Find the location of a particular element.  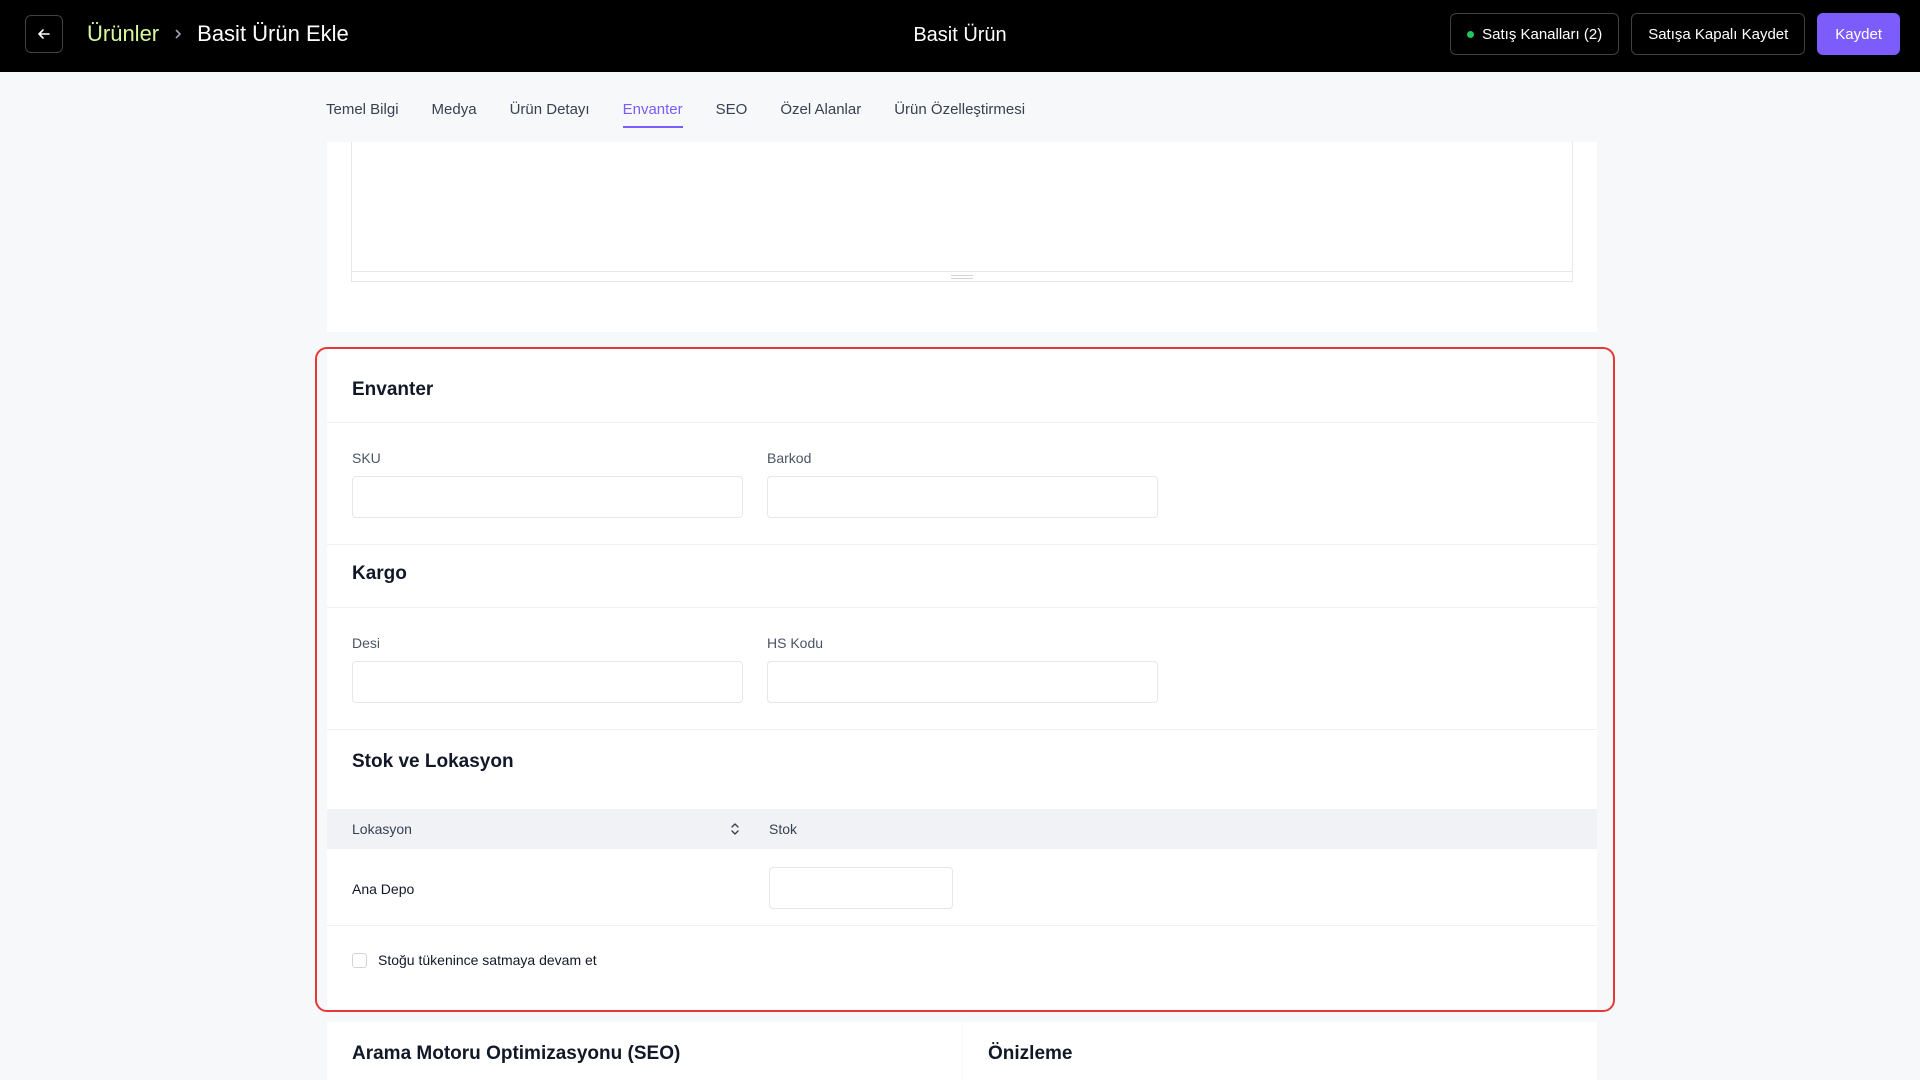

seo-card: Arama Motoru Optimizasyonu (SEO) is located at coordinates (644, 1051).